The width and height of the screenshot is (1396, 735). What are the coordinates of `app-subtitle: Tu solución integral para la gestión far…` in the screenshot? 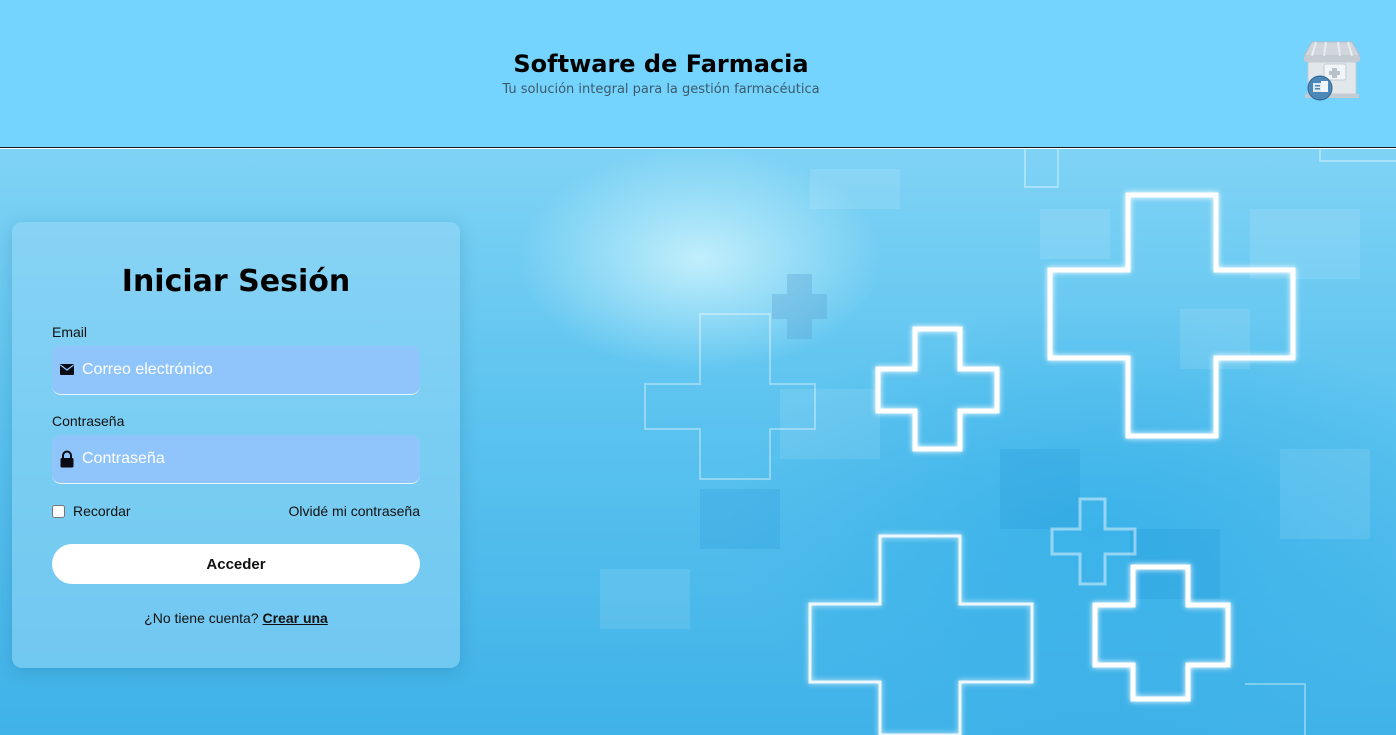 It's located at (661, 89).